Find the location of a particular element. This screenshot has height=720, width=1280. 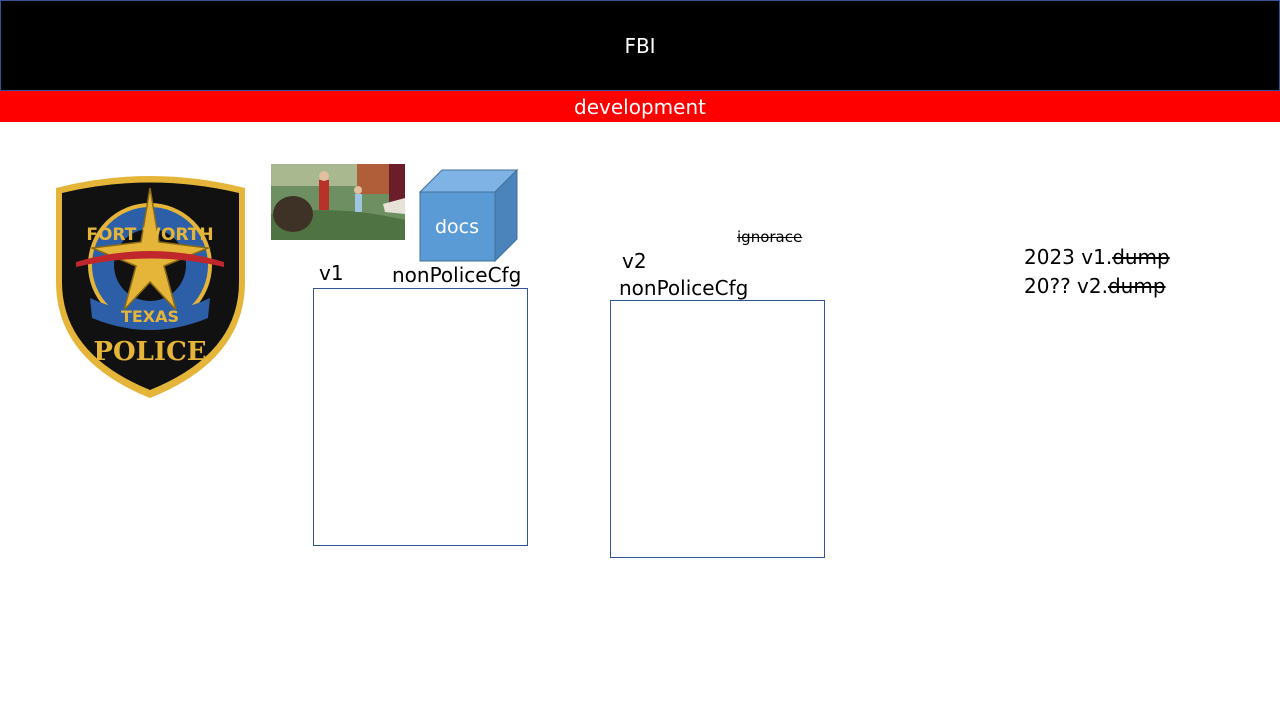

v1-version-label: v1 is located at coordinates (331, 273).